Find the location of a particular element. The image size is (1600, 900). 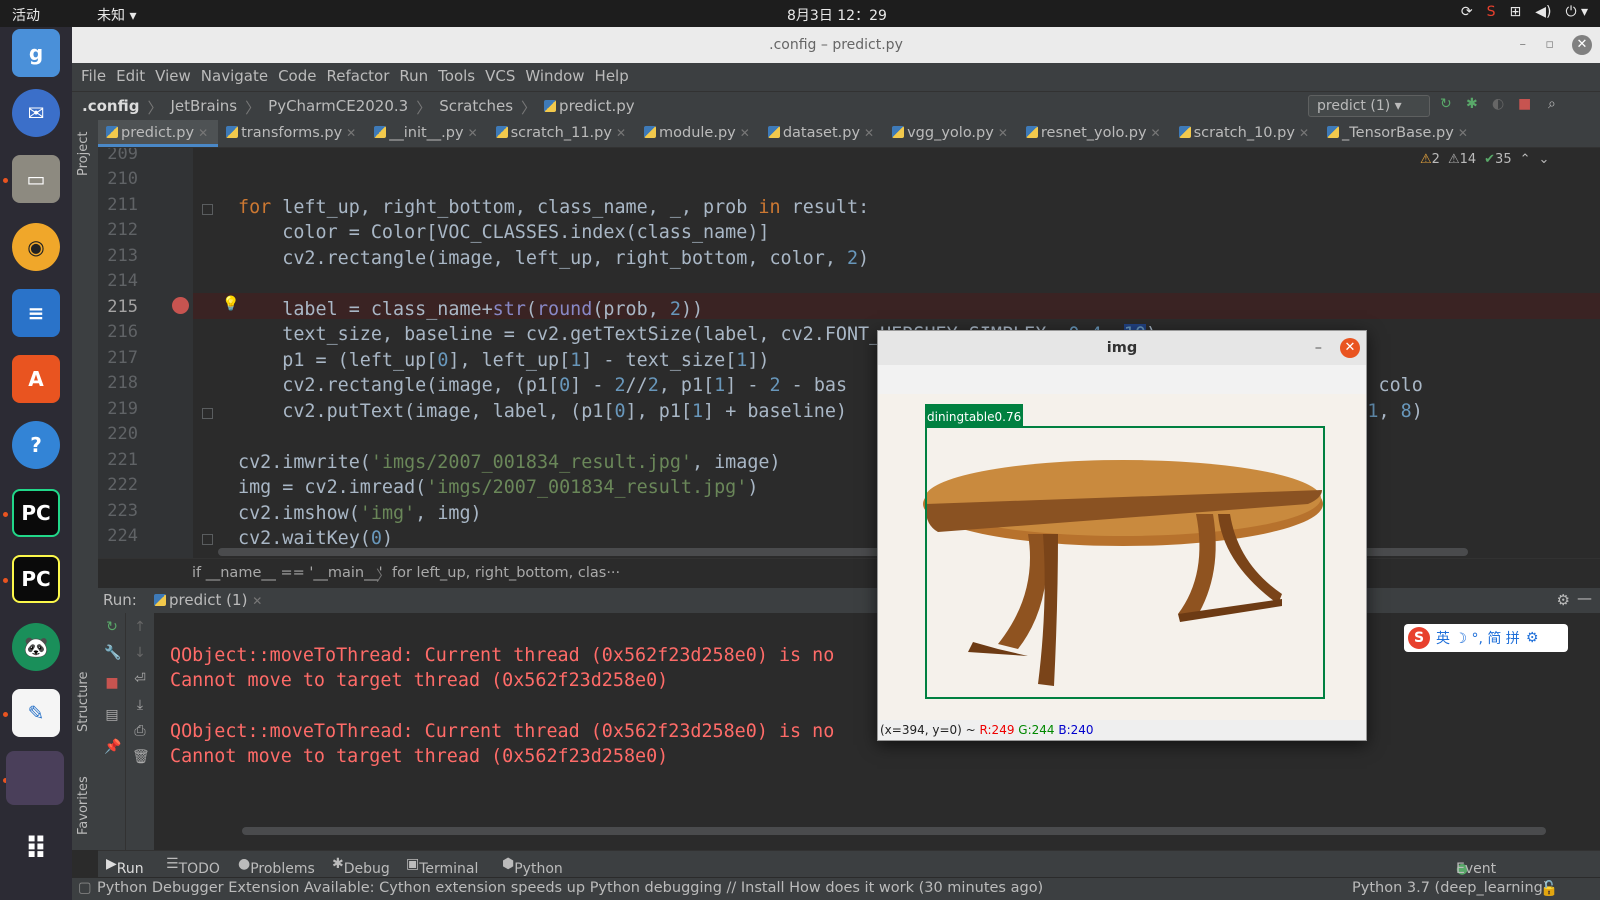

tab-tensorbase: _TensorBase.py ✕ is located at coordinates (1398, 133).